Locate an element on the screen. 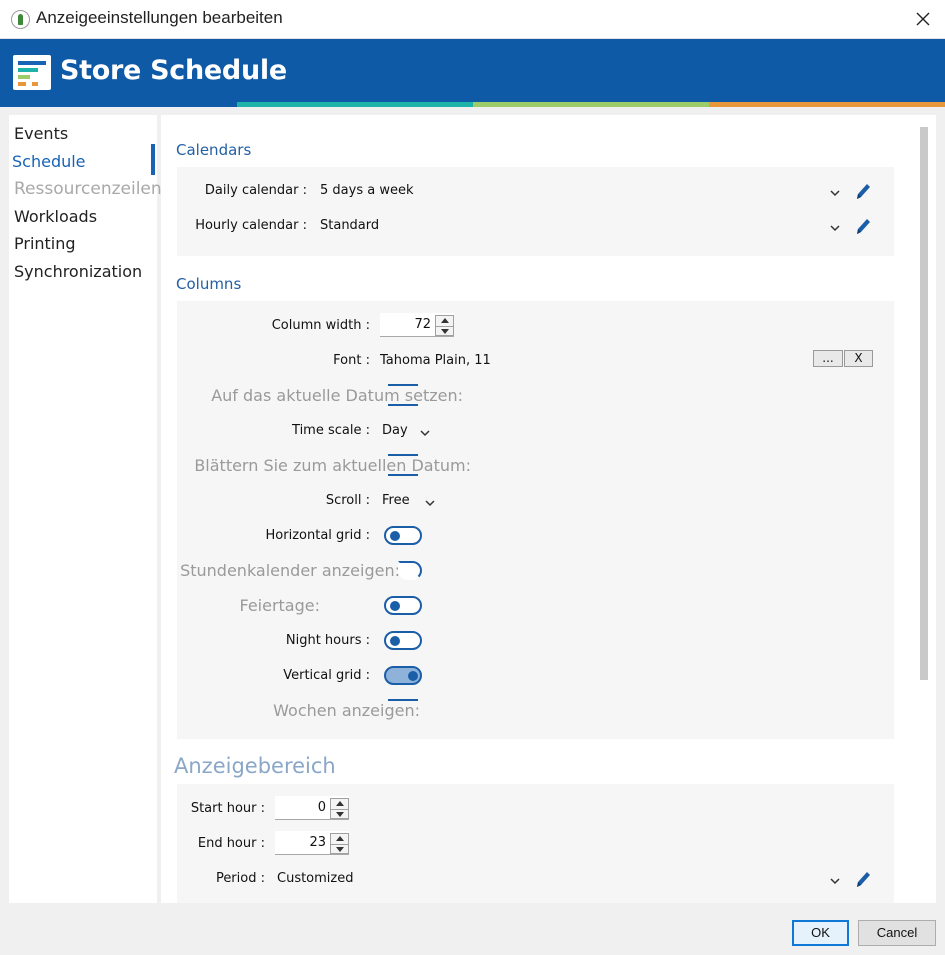  daily-calendar-select: 5 days a week is located at coordinates (366, 190).